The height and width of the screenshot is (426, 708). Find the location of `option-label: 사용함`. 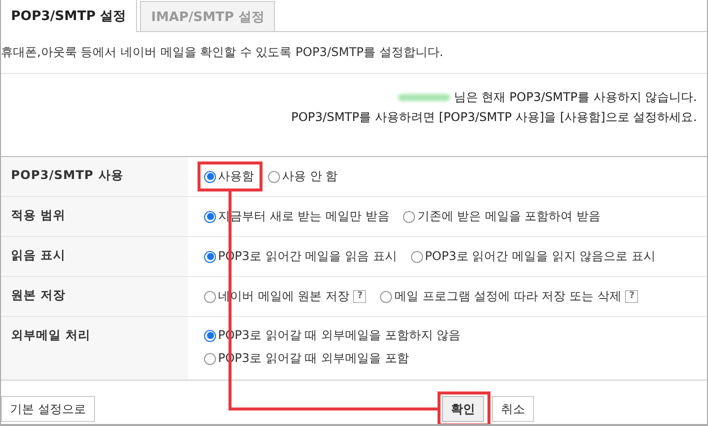

option-label: 사용함 is located at coordinates (236, 176).